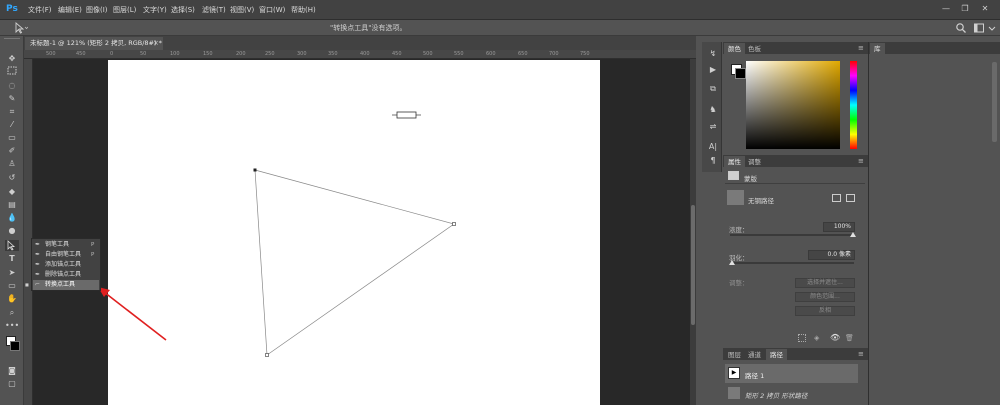 The image size is (1000, 405). Describe the element at coordinates (713, 54) in the screenshot. I see `history-panel-icon: ↯` at that location.